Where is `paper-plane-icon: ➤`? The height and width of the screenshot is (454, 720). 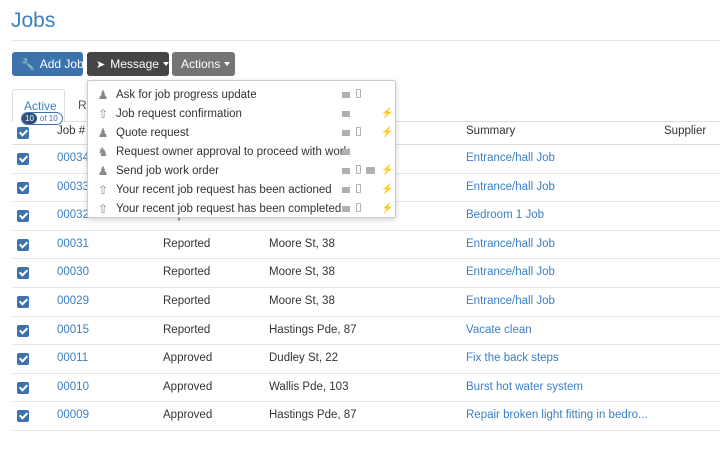
paper-plane-icon: ➤ is located at coordinates (101, 64).